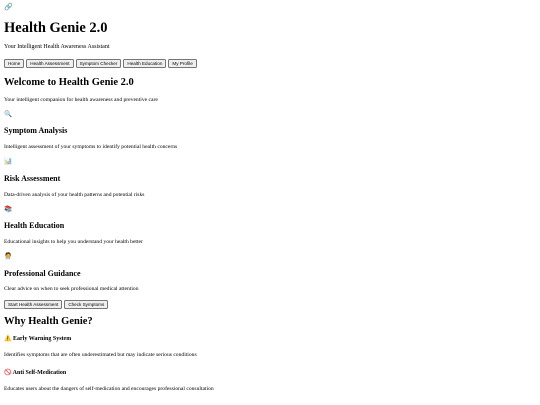  I want to click on why-item-title-text: Anti Self-Medication, so click(39, 373).